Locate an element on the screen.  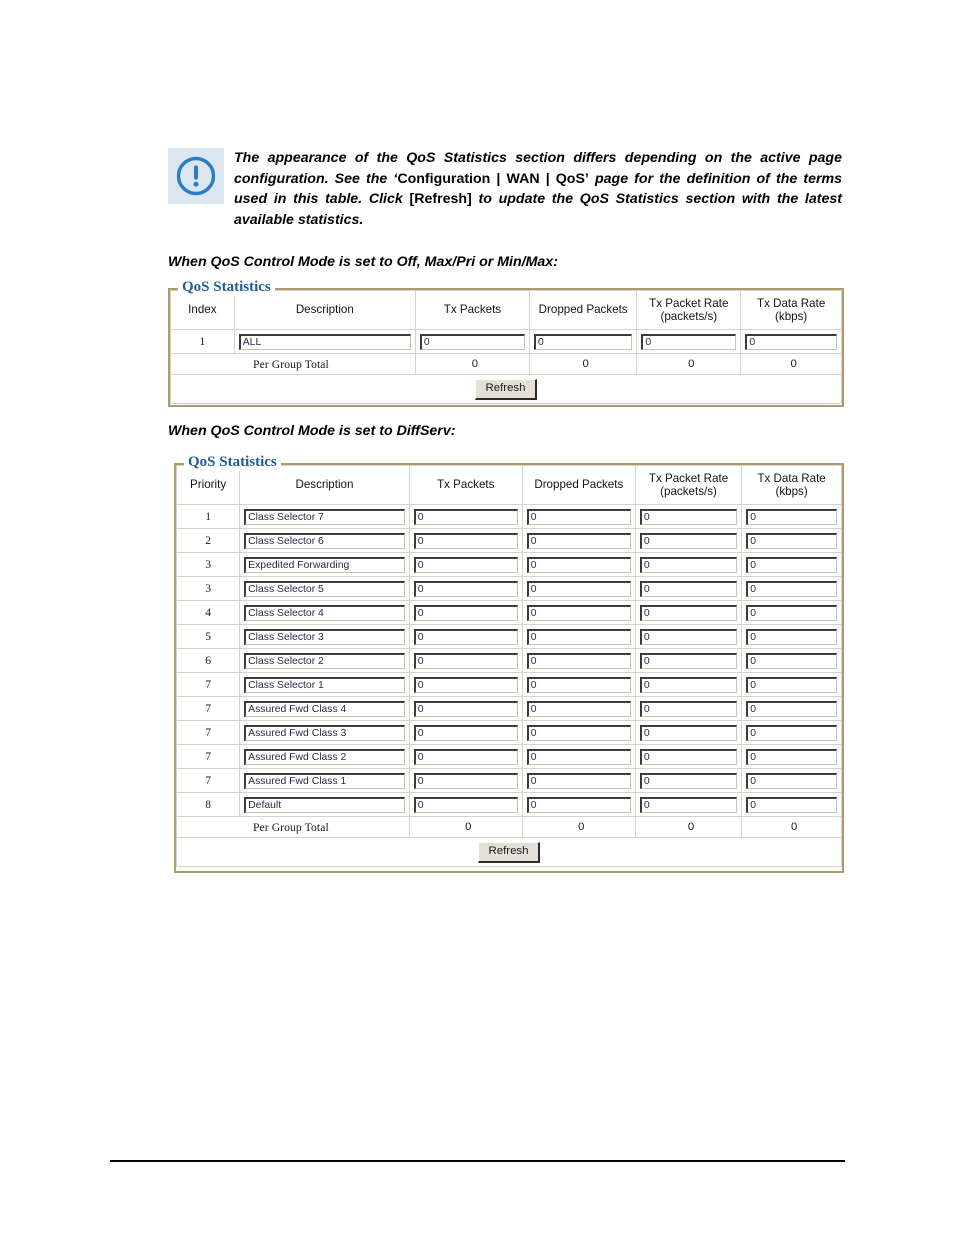
col-header-tx-packet-rate: Tx Packet Rate (packets/s) is located at coordinates (688, 485).